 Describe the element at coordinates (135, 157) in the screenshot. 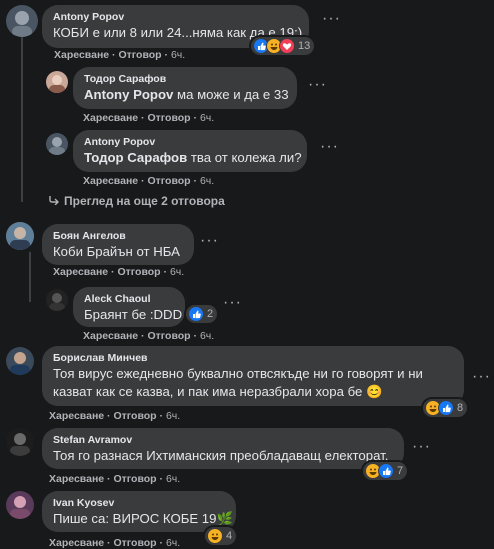

I see `mention-link: Тодор Сарафов` at that location.